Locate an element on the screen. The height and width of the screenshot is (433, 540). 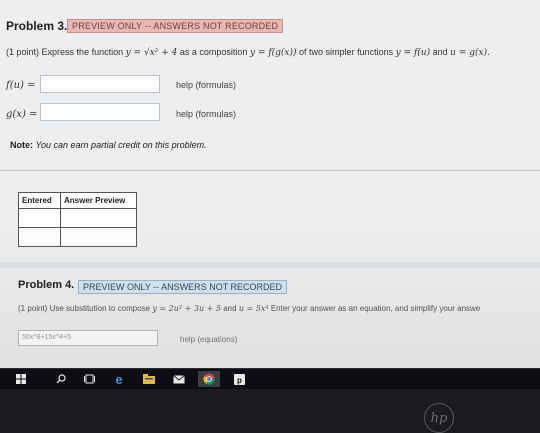
preview-only-badge: PREVIEW ONLY -- ANSWERS NOT RECORDED is located at coordinates (175, 26).